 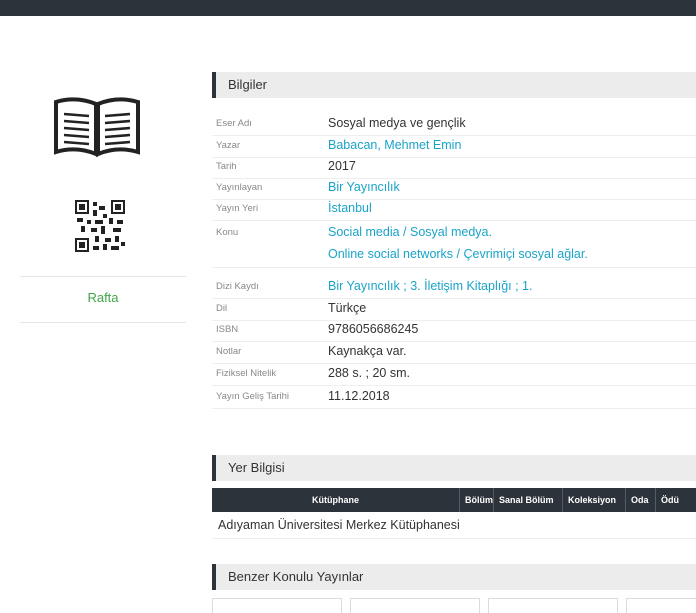 I want to click on left-divider-bottom, so click(x=103, y=322).